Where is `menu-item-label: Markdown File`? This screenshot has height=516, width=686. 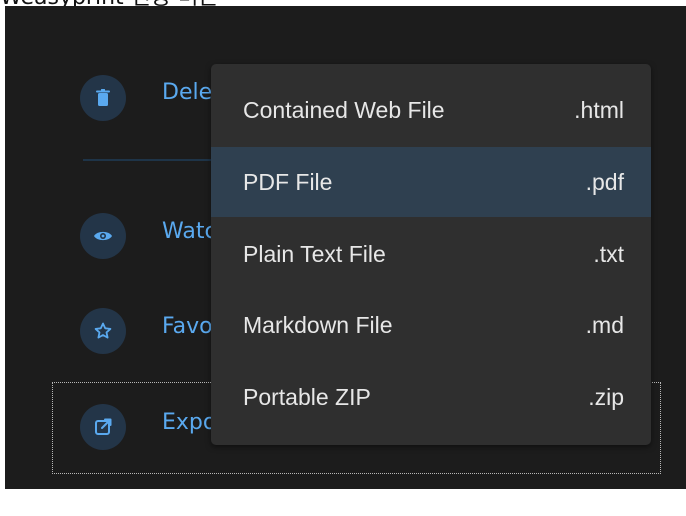 menu-item-label: Markdown File is located at coordinates (318, 324).